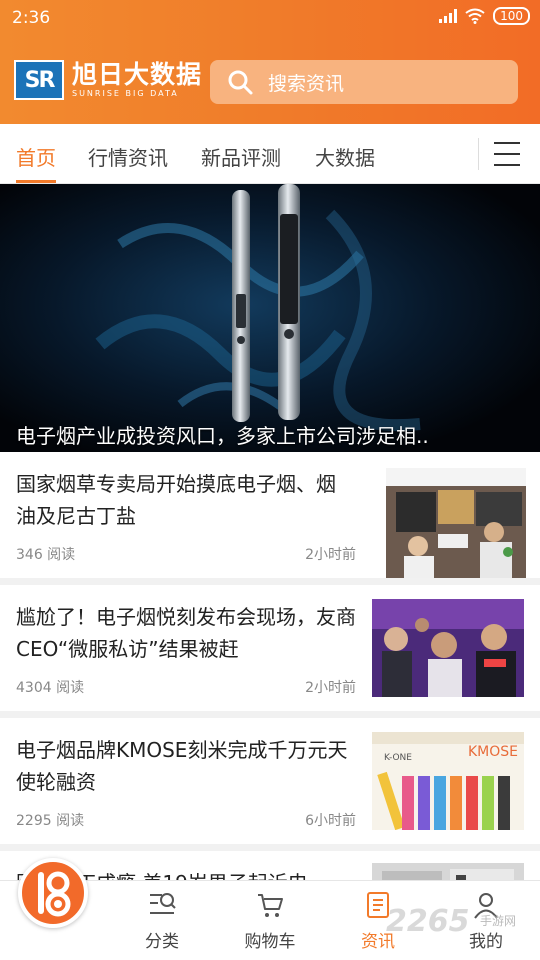 The image size is (540, 960). I want to click on menu-icon, so click(507, 154).